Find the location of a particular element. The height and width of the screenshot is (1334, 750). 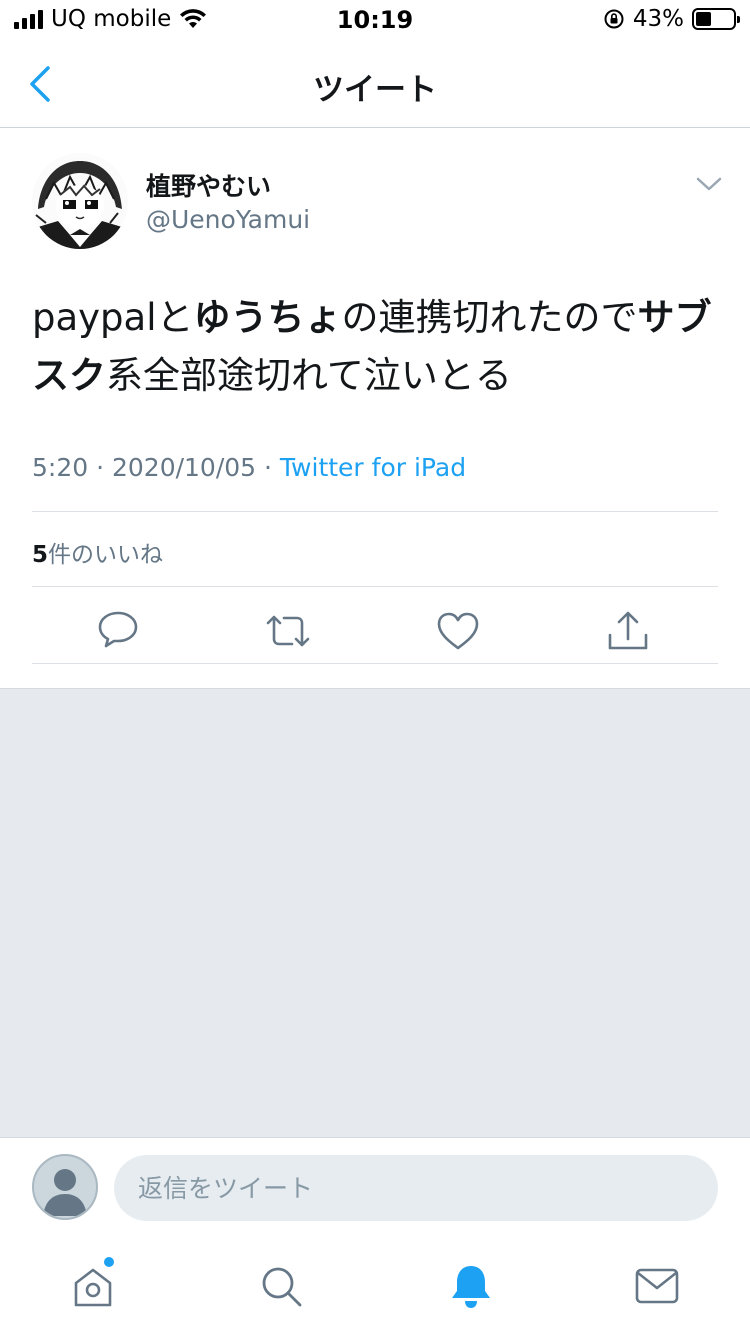

my-avatar is located at coordinates (65, 1187).